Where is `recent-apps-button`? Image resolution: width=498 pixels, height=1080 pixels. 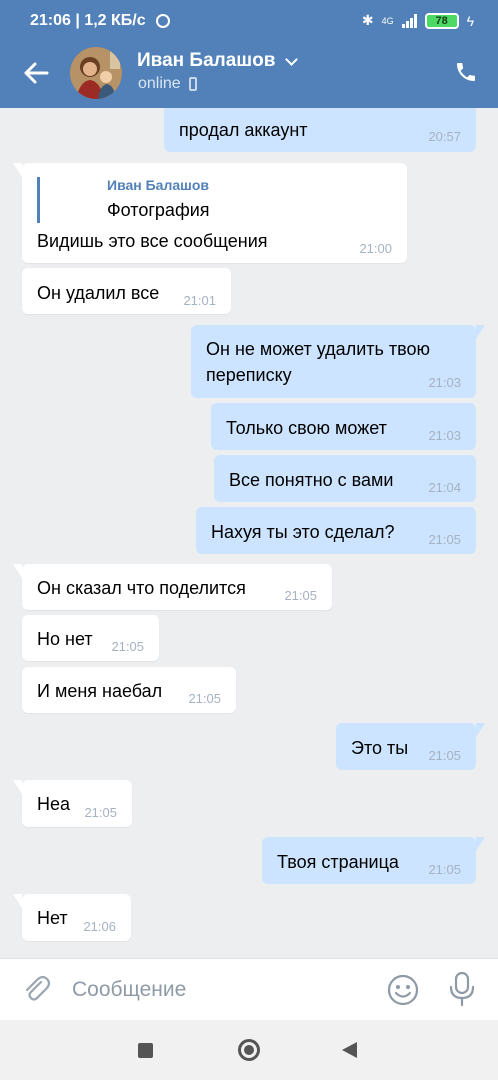 recent-apps-button is located at coordinates (145, 1050).